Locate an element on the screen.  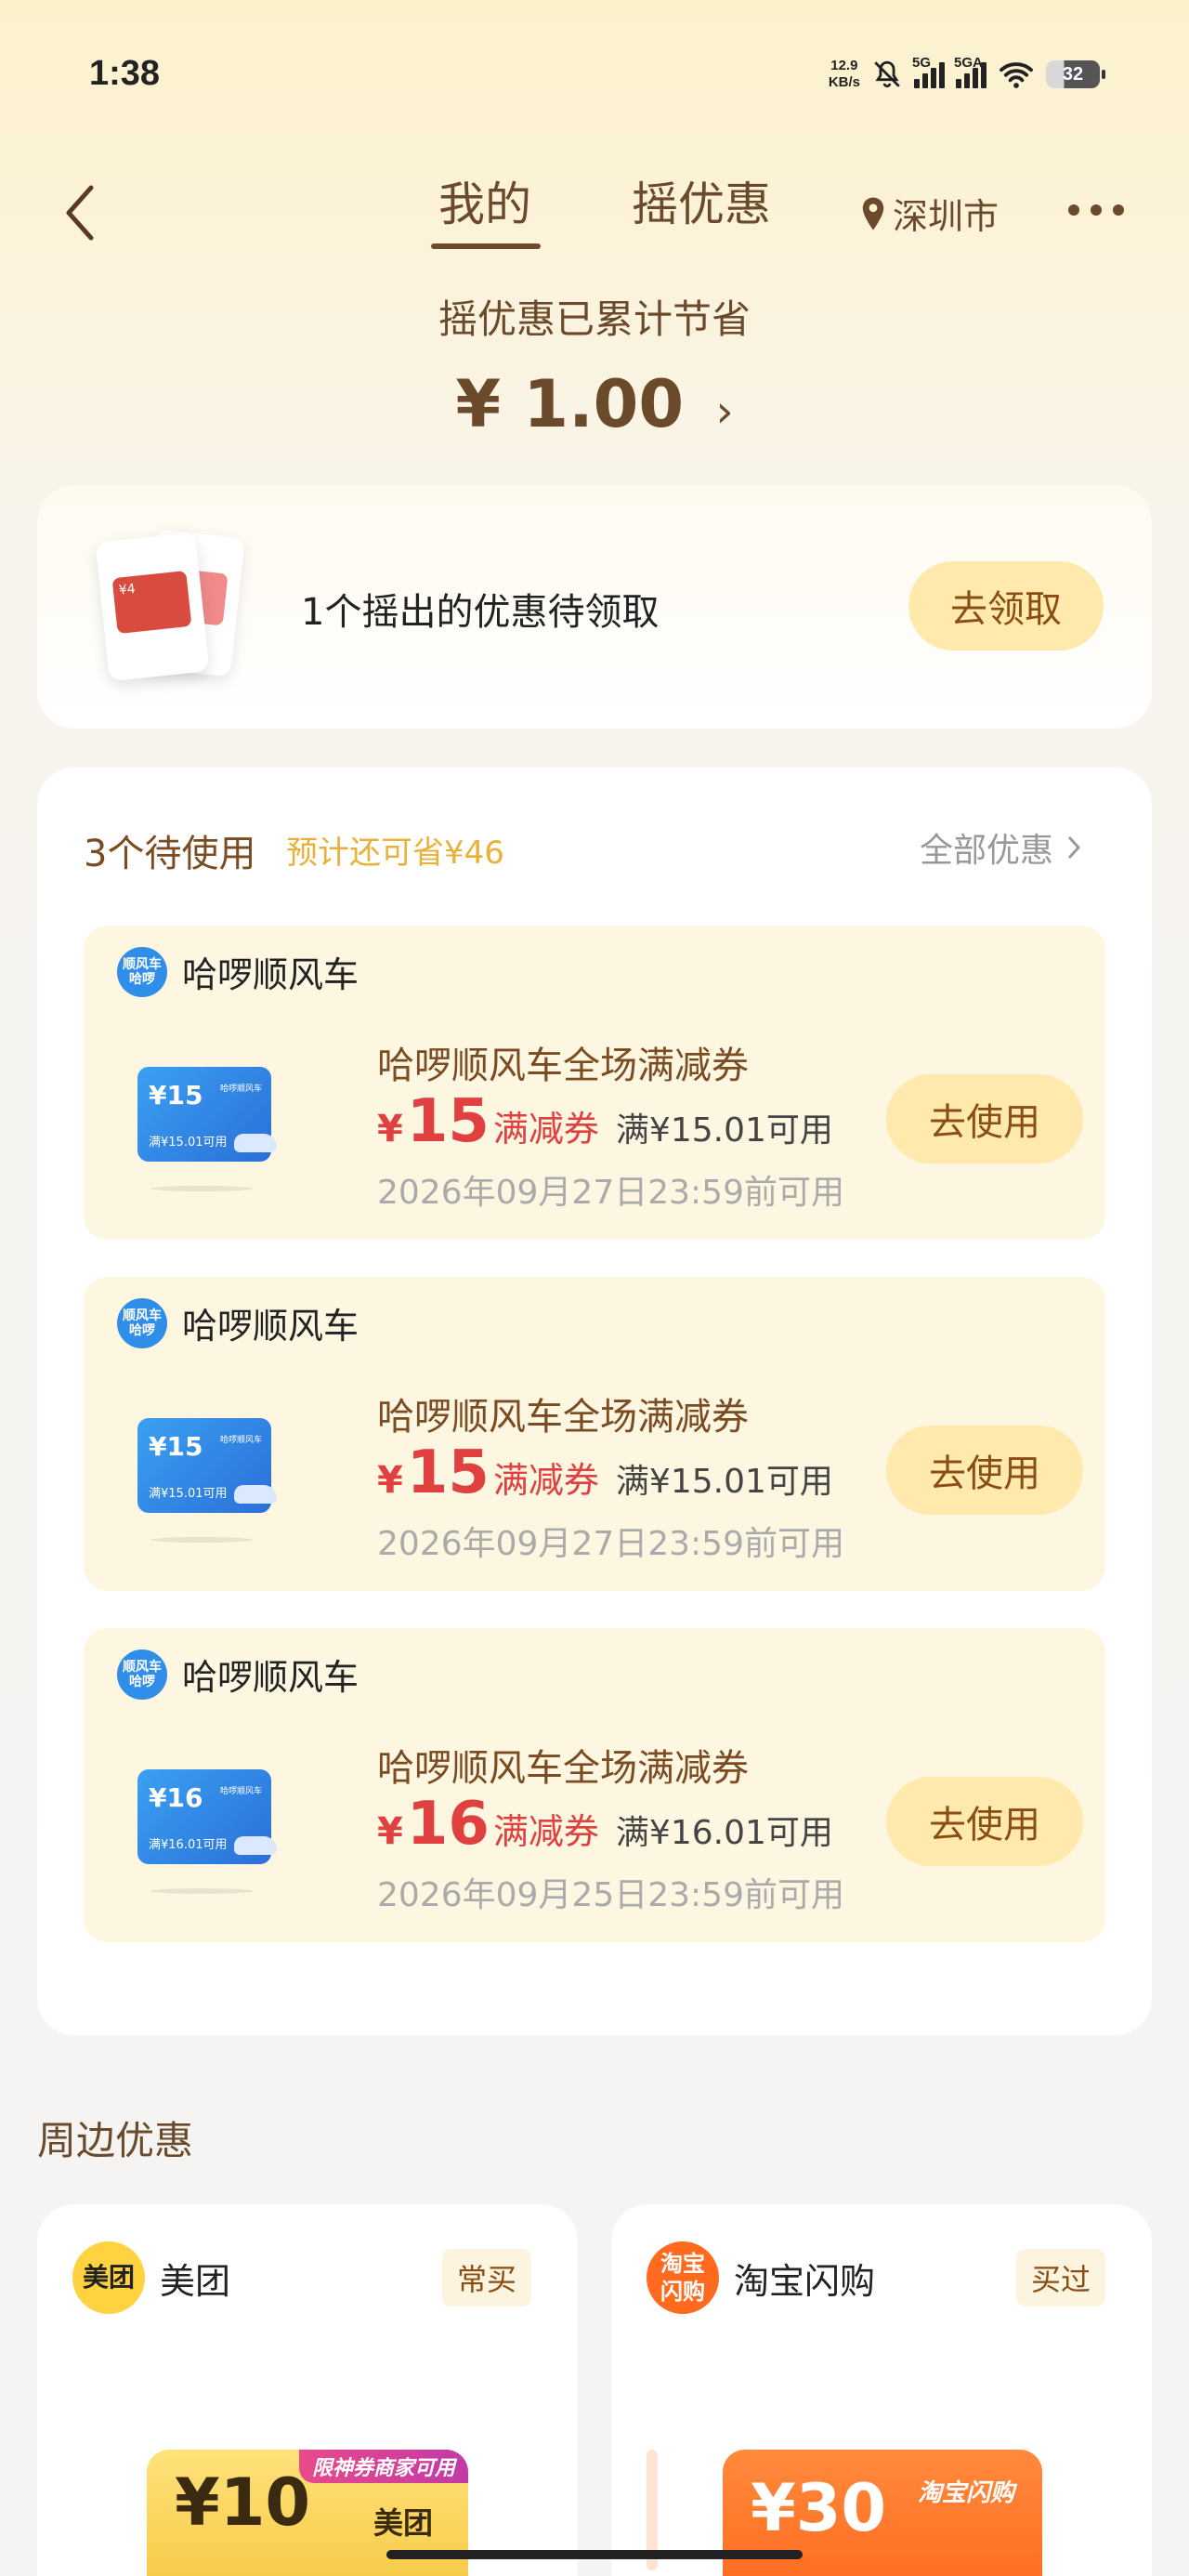
chevron-right-icon is located at coordinates (1074, 847).